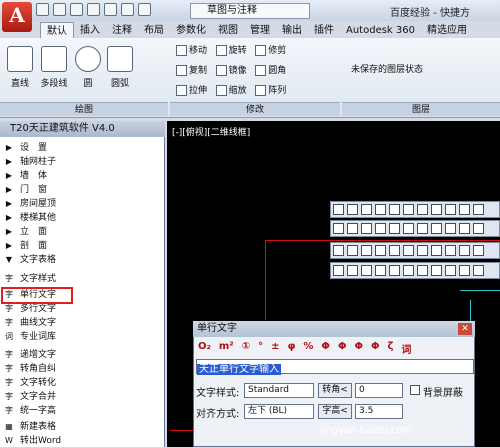  What do you see at coordinates (42, 9) in the screenshot?
I see `new-icon` at bounding box center [42, 9].